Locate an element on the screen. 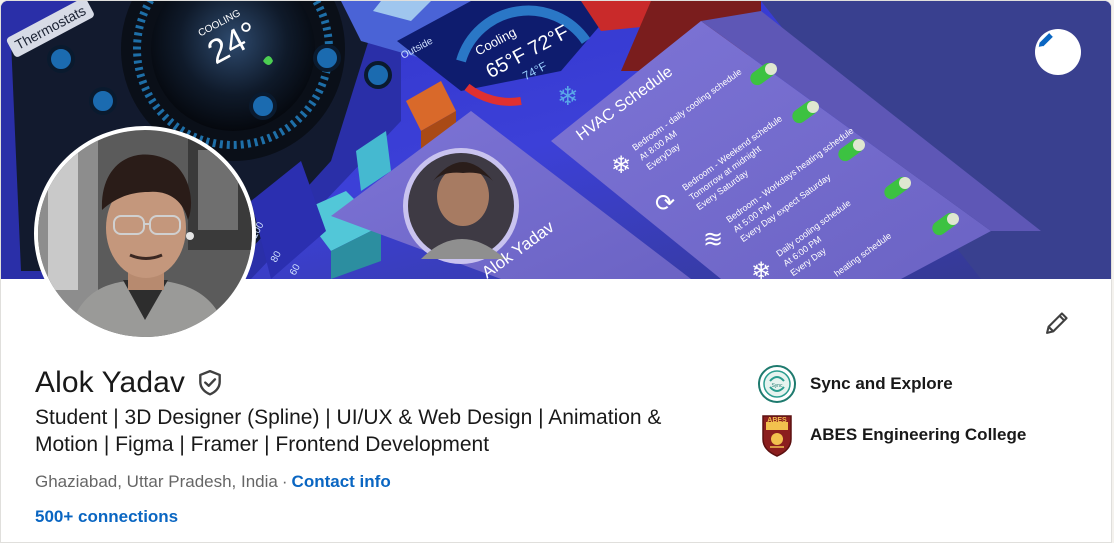  org-sync-and-explore: Sync Sync and Explore is located at coordinates (855, 384).